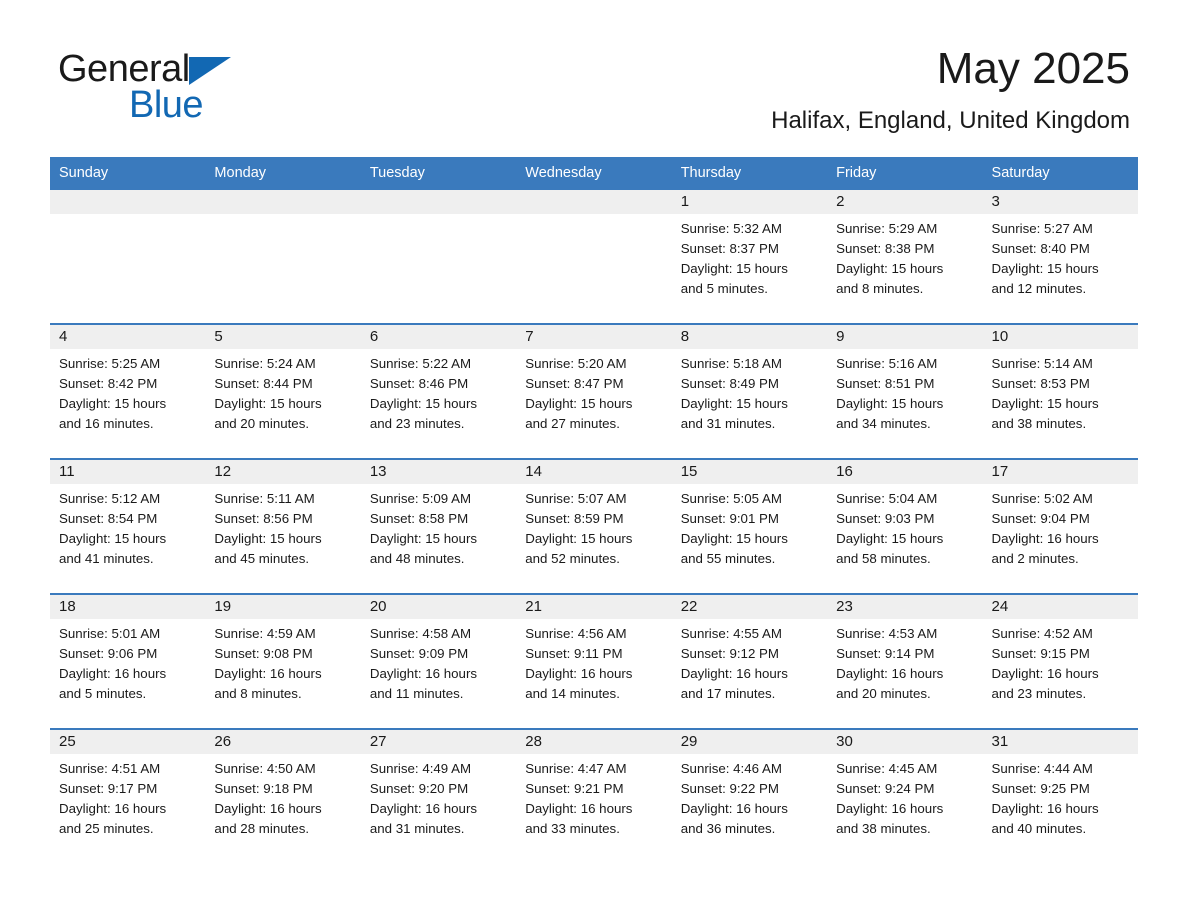 The image size is (1188, 918). Describe the element at coordinates (416, 693) in the screenshot. I see `daylight-text-line2: and 11 minutes.` at that location.